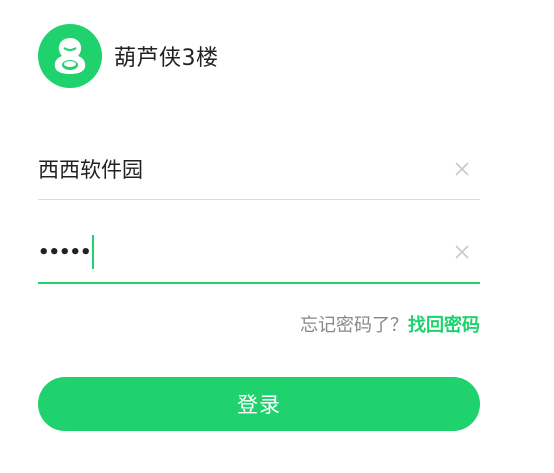  What do you see at coordinates (244, 252) in the screenshot?
I see `password-value: •••••` at bounding box center [244, 252].